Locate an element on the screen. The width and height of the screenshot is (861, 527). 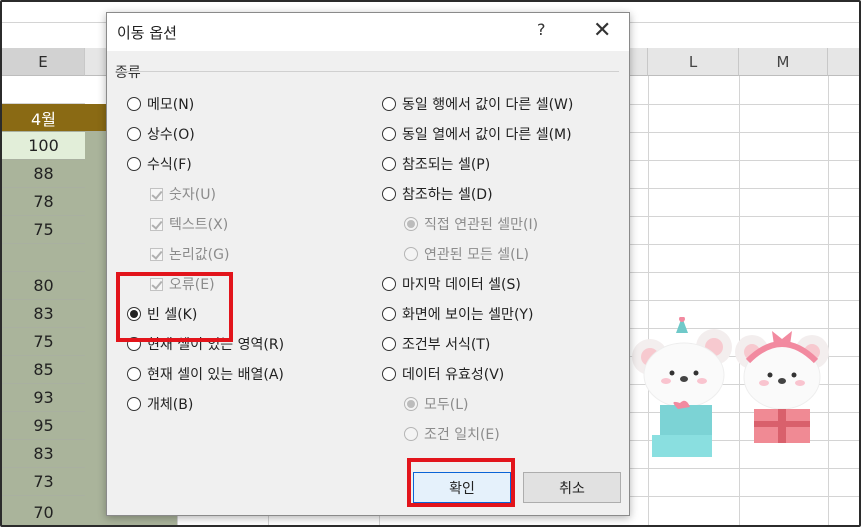
table-cell: 73 is located at coordinates (43, 482).